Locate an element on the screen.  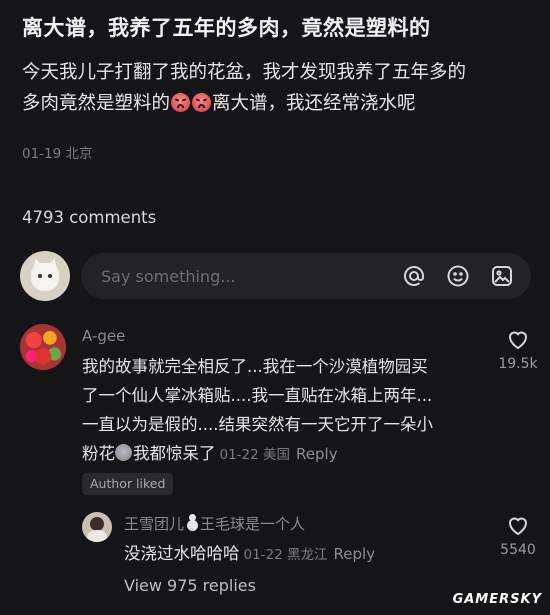
emoji-icon is located at coordinates (458, 276).